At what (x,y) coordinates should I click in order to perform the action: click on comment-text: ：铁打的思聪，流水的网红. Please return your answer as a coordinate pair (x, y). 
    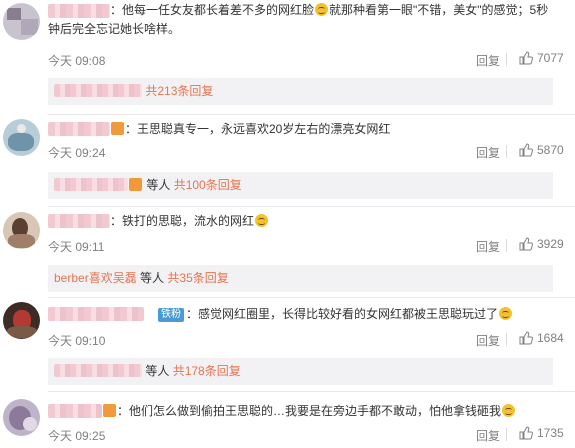
    Looking at the image, I should click on (189, 221).